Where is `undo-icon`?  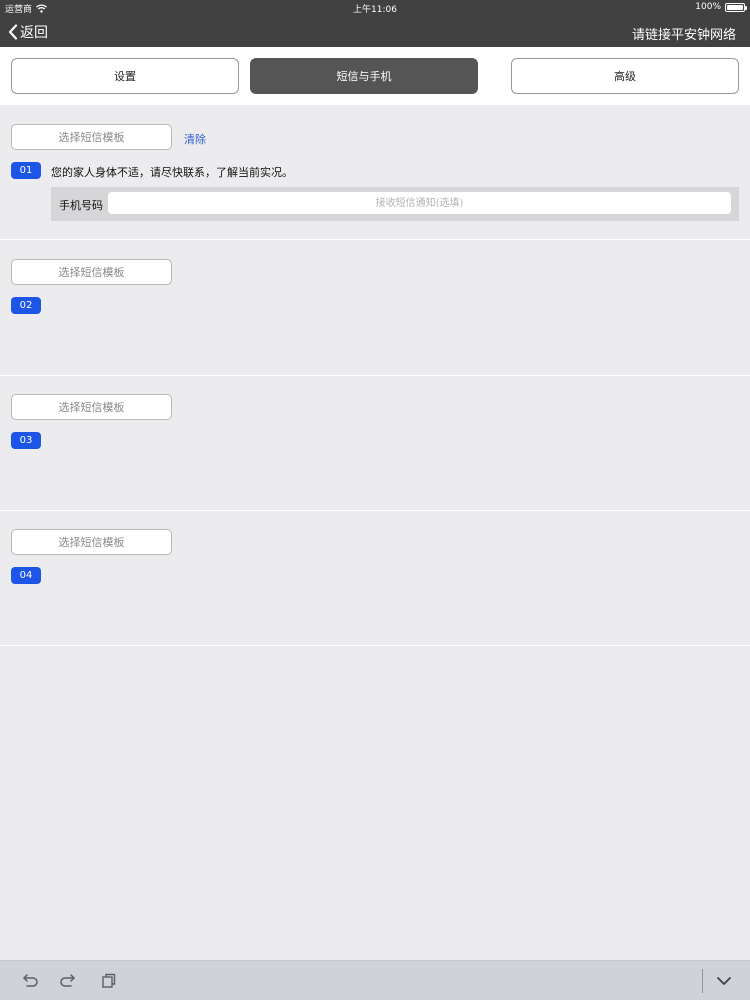
undo-icon is located at coordinates (30, 981).